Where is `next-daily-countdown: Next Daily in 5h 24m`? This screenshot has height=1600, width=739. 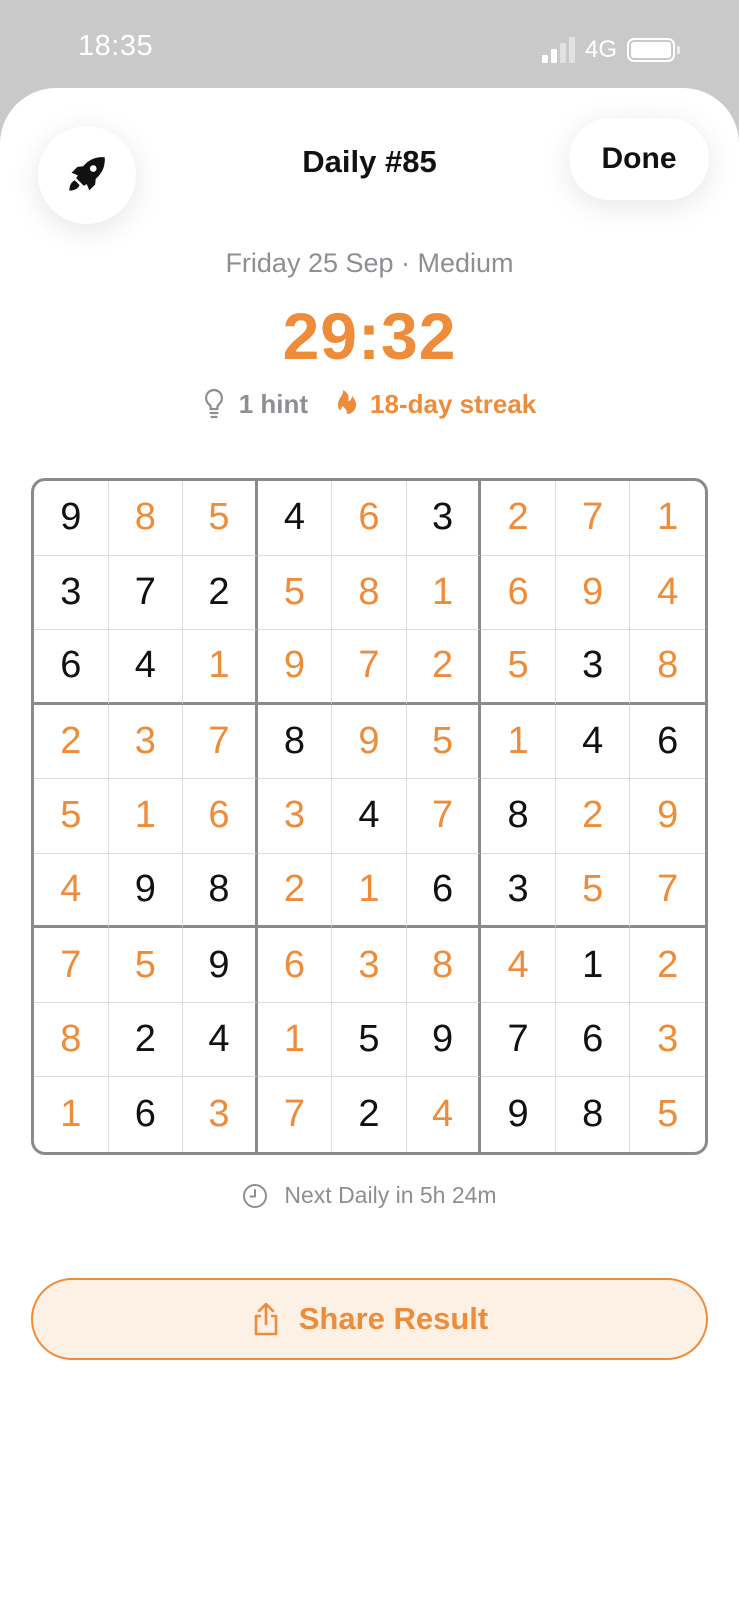
next-daily-countdown: Next Daily in 5h 24m is located at coordinates (369, 1195).